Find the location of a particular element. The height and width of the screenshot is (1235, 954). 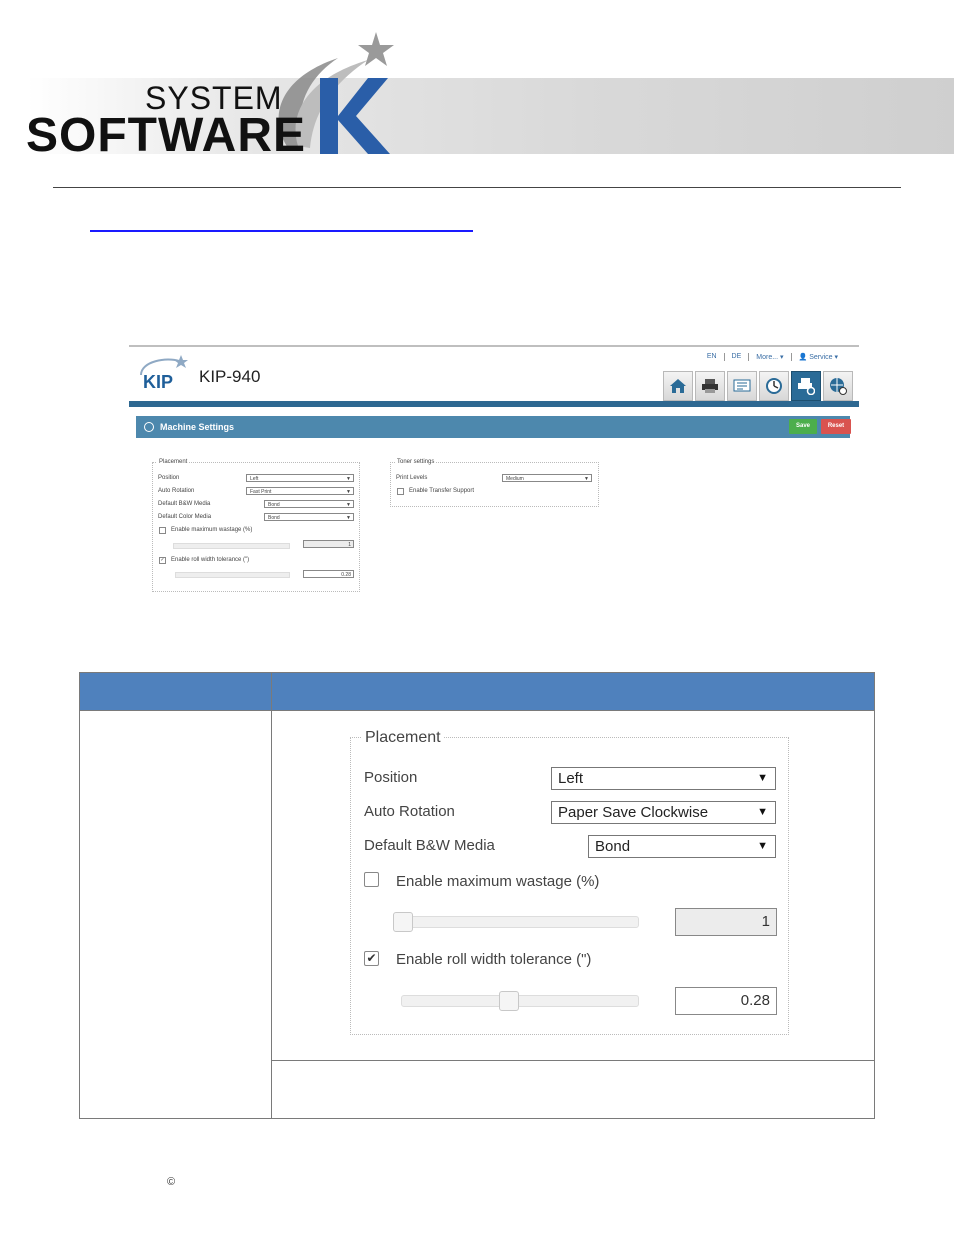

lang-de-link: DE is located at coordinates (736, 357).